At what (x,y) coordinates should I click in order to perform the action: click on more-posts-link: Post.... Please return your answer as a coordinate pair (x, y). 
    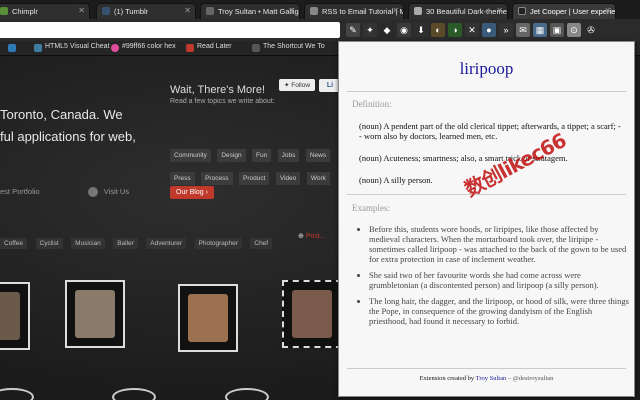
    Looking at the image, I should click on (312, 236).